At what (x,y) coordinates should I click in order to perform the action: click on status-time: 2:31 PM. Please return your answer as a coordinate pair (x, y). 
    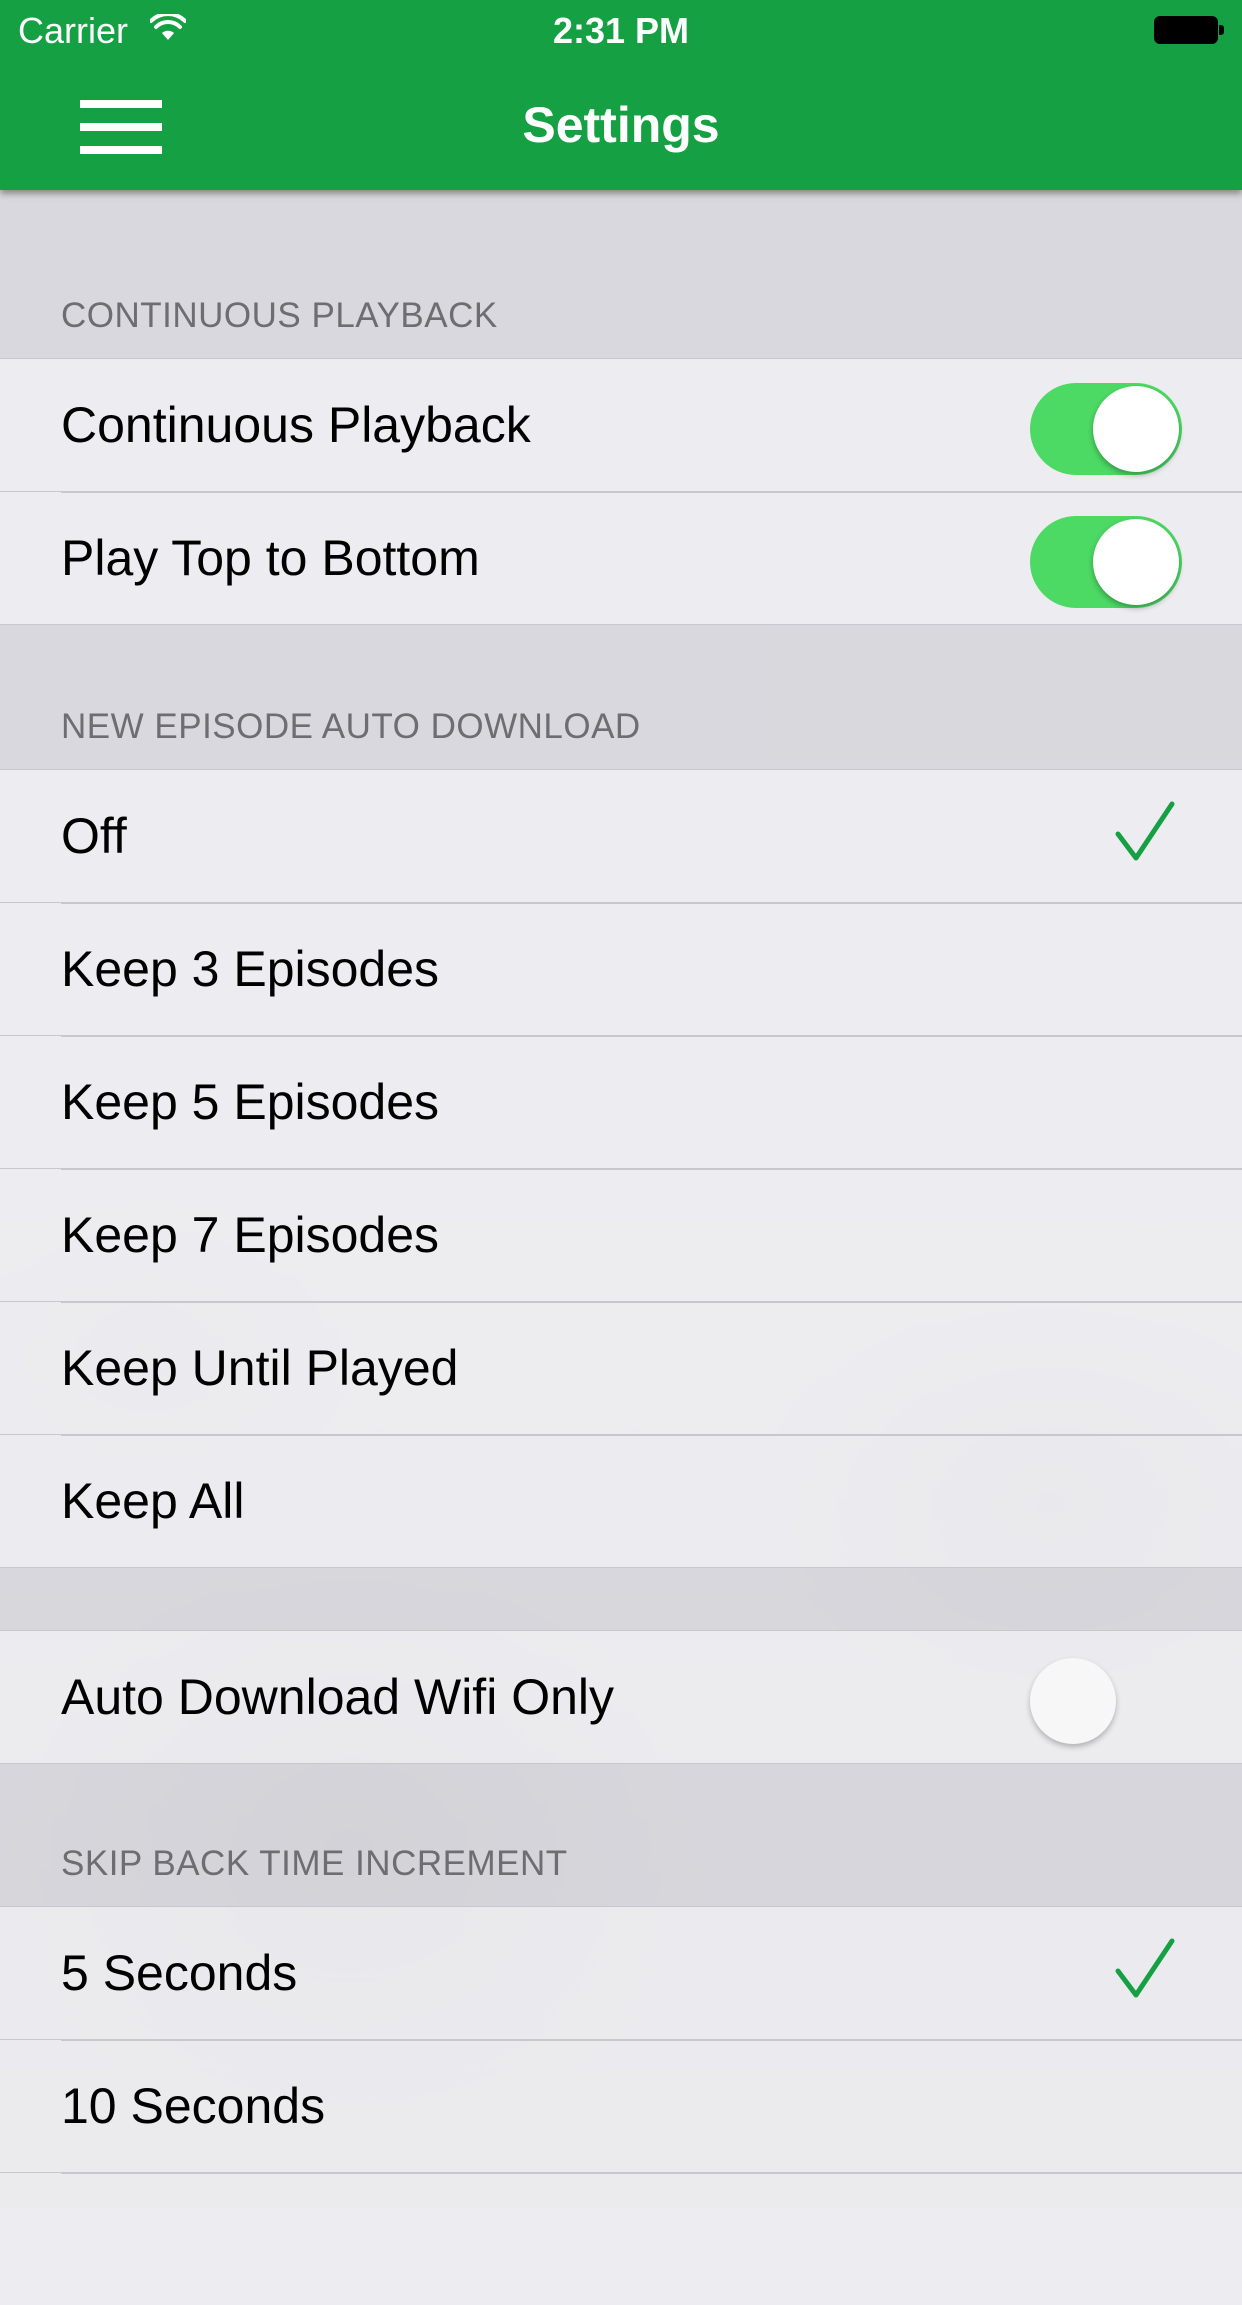
    Looking at the image, I should click on (621, 30).